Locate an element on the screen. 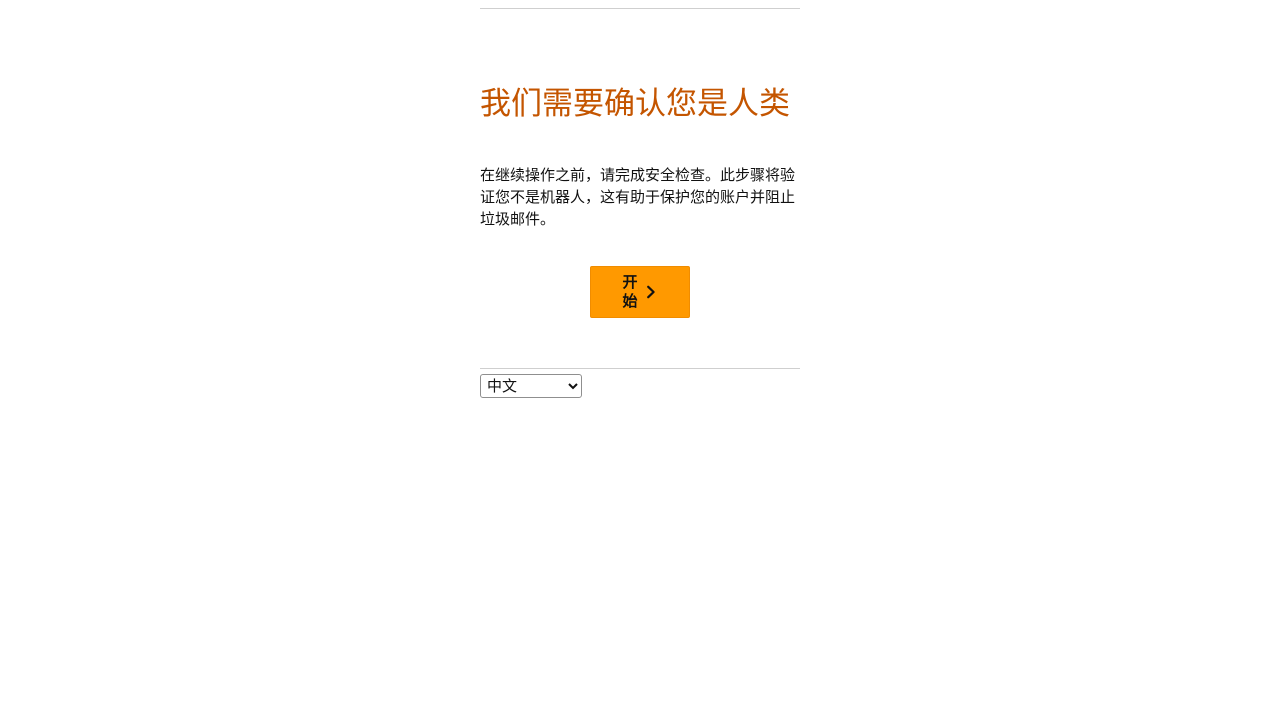  chevron-right-icon is located at coordinates (651, 292).